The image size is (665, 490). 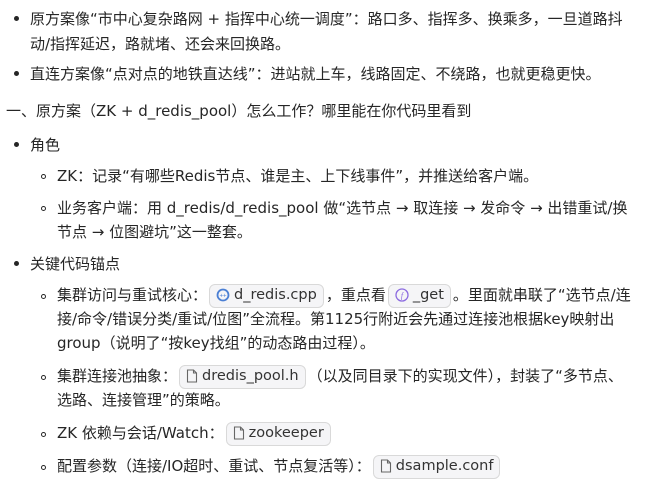 What do you see at coordinates (355, 295) in the screenshot?
I see `anchor-1-mid: ，重点看` at bounding box center [355, 295].